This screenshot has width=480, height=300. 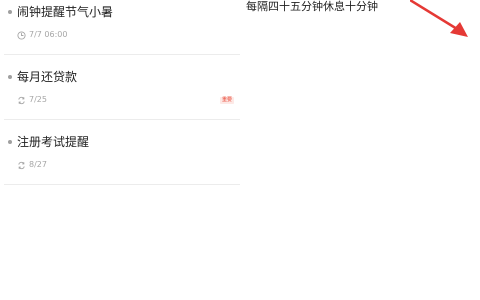 I want to click on list-item-reminder-3: 注册考试提醒 8/27, so click(x=122, y=157).